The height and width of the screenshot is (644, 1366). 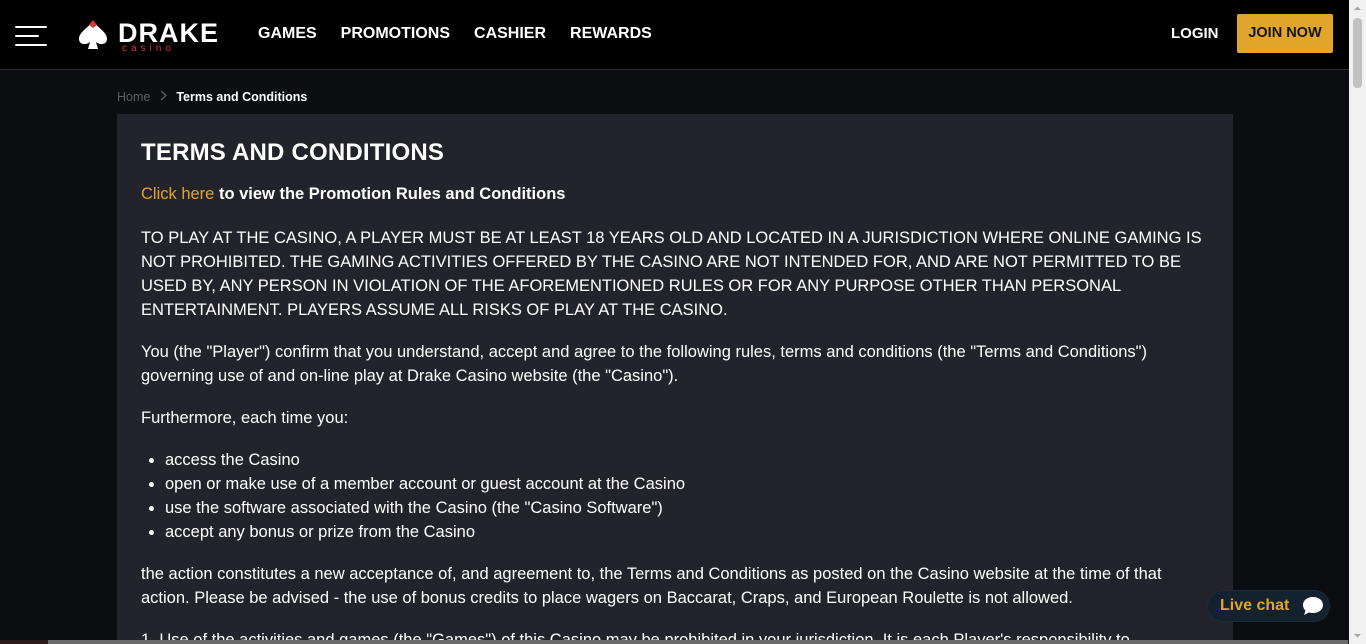 I want to click on promo-rules-link: Click here, so click(x=177, y=194).